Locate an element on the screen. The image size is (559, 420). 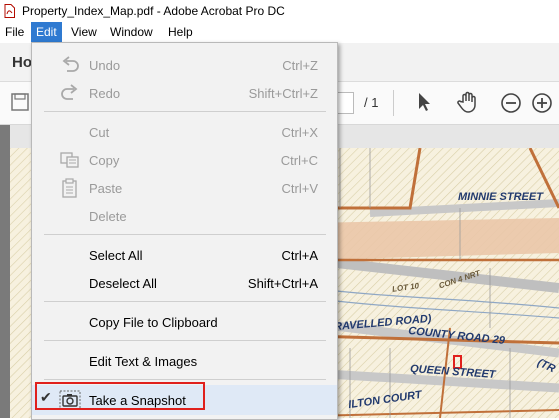
menu-item-shortcut: Ctrl+V is located at coordinates (299, 188).